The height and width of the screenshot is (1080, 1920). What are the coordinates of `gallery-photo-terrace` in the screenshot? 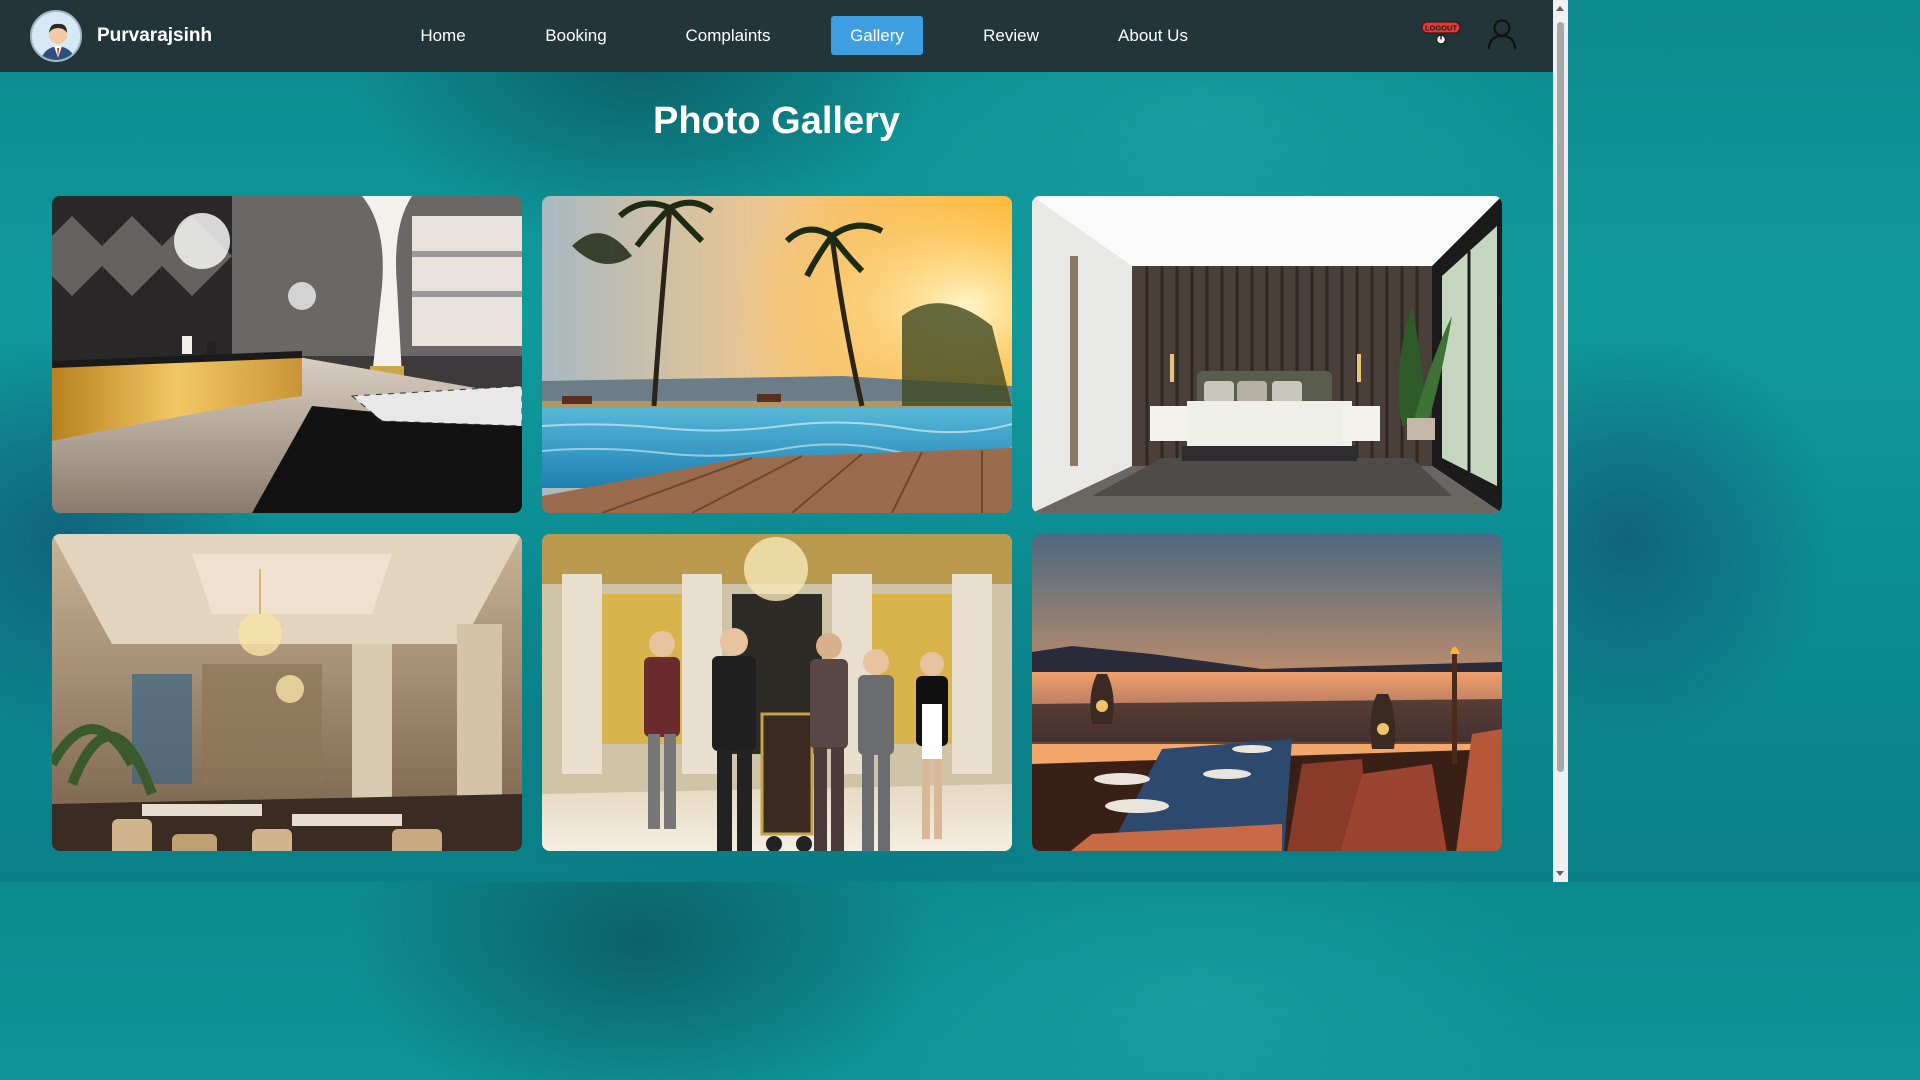 It's located at (1267, 692).